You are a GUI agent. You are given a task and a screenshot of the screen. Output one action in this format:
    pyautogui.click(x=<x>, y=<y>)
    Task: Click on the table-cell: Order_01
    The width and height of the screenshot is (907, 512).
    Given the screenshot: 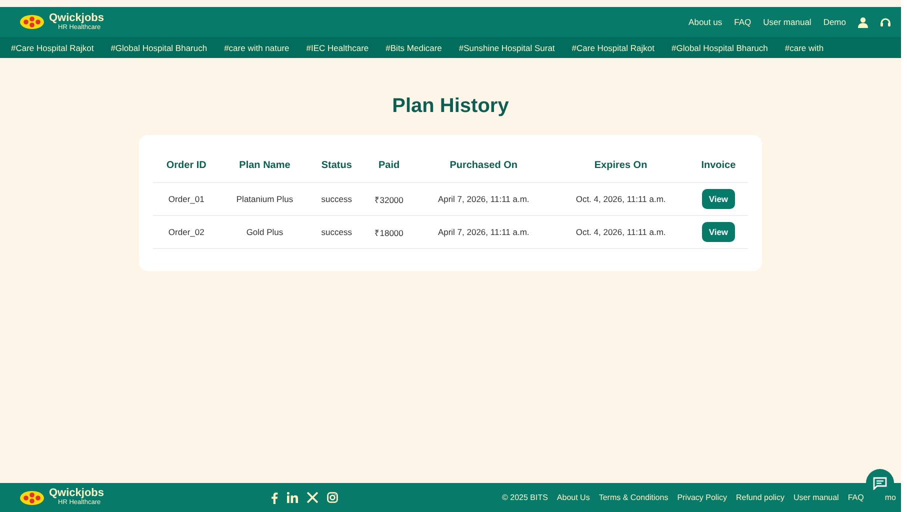 What is the action you would take?
    pyautogui.click(x=186, y=199)
    